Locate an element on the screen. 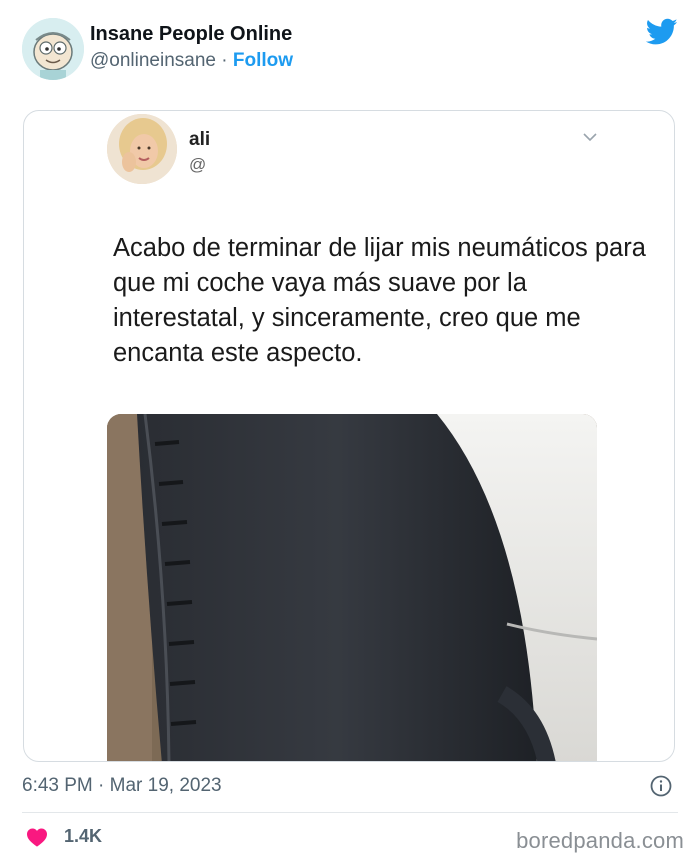 The height and width of the screenshot is (866, 700). embedded-tweet-handle: @ is located at coordinates (197, 165).